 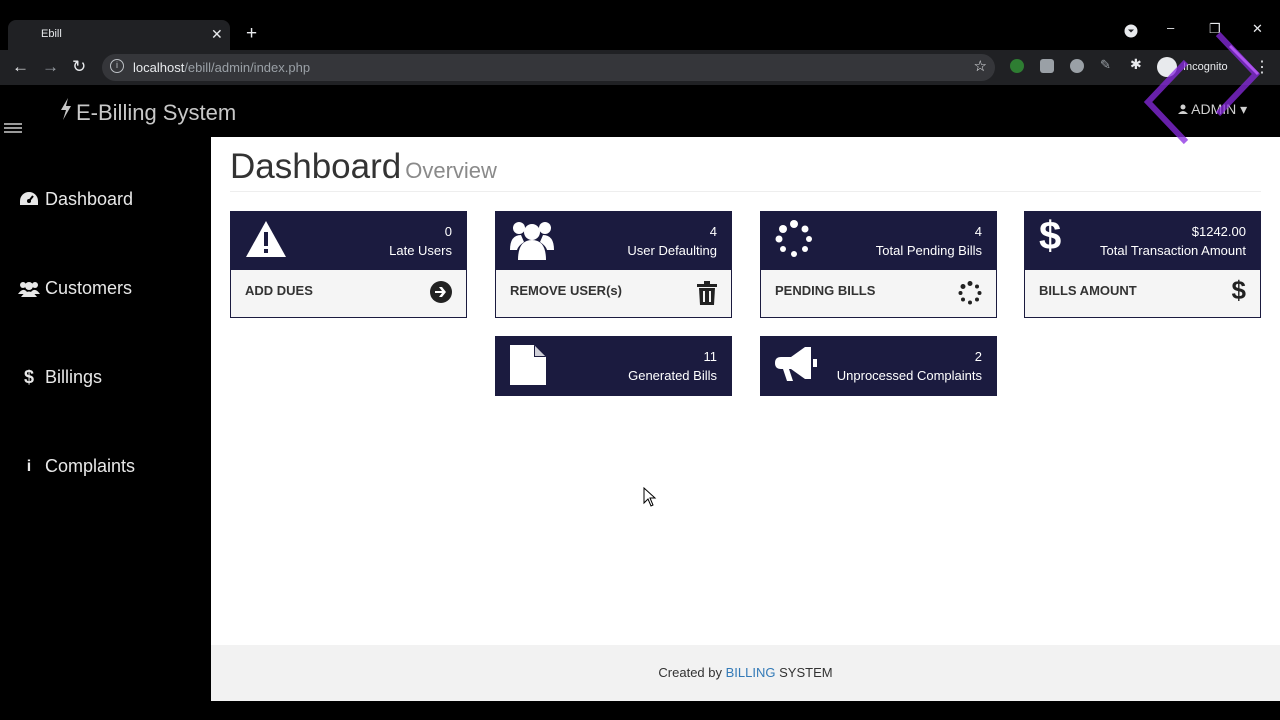 I want to click on card-value: 0, so click(x=448, y=231).